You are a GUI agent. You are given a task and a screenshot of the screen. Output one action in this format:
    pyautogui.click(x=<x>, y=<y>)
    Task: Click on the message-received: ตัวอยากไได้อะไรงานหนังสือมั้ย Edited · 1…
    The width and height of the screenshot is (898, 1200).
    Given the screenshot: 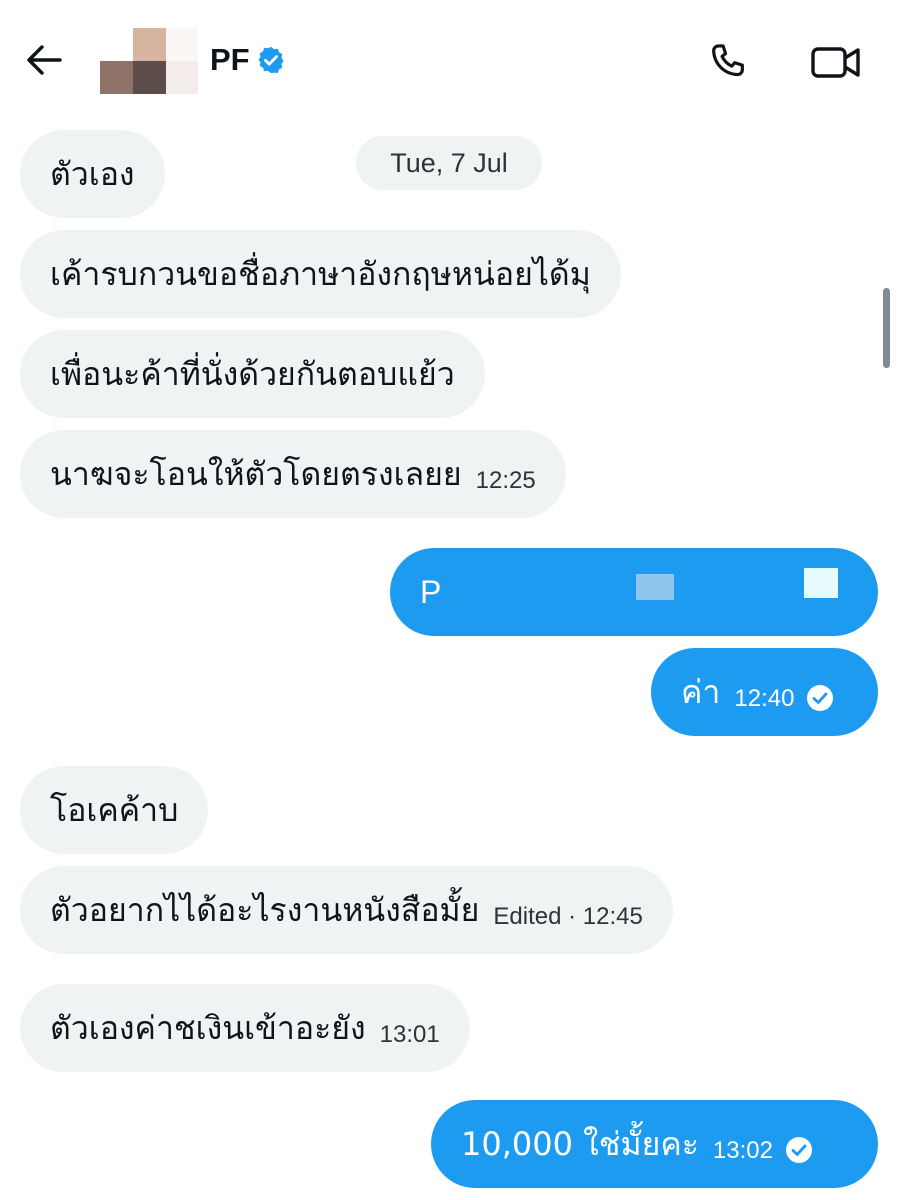 What is the action you would take?
    pyautogui.click(x=346, y=910)
    